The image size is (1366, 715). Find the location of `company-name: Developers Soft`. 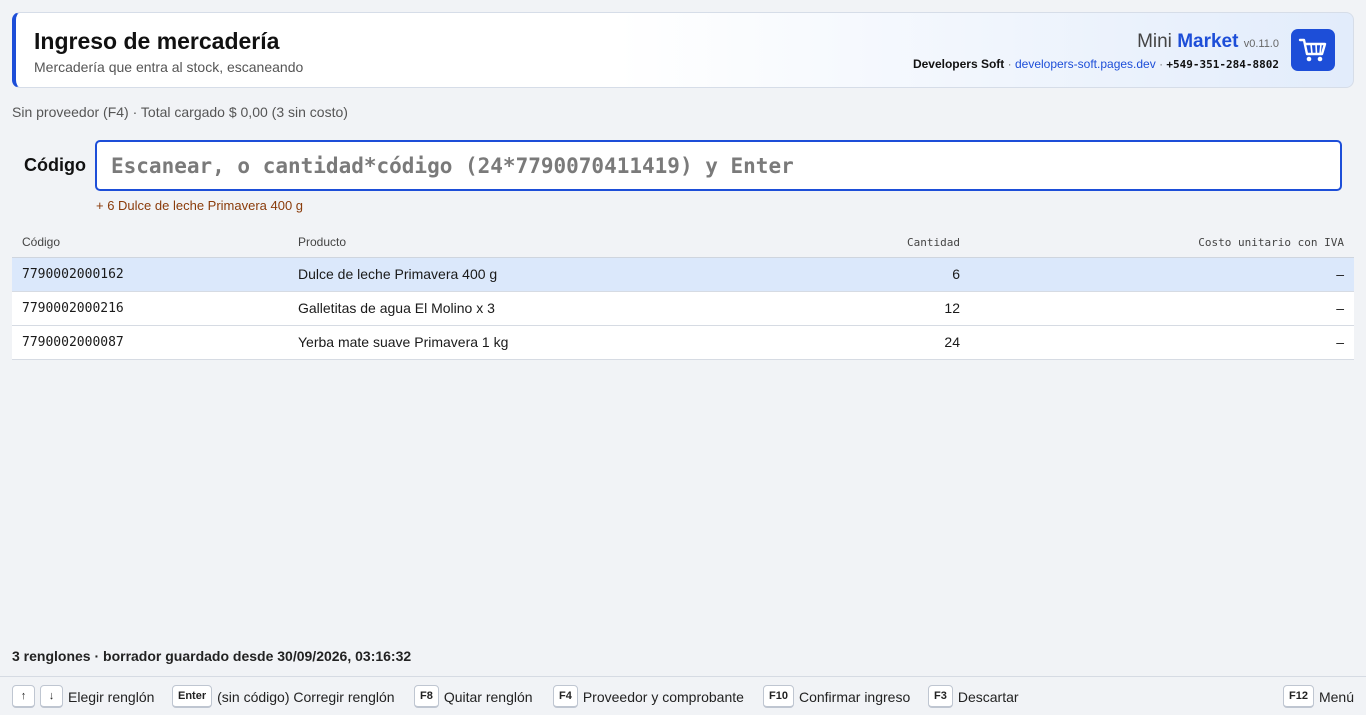

company-name: Developers Soft is located at coordinates (958, 64).